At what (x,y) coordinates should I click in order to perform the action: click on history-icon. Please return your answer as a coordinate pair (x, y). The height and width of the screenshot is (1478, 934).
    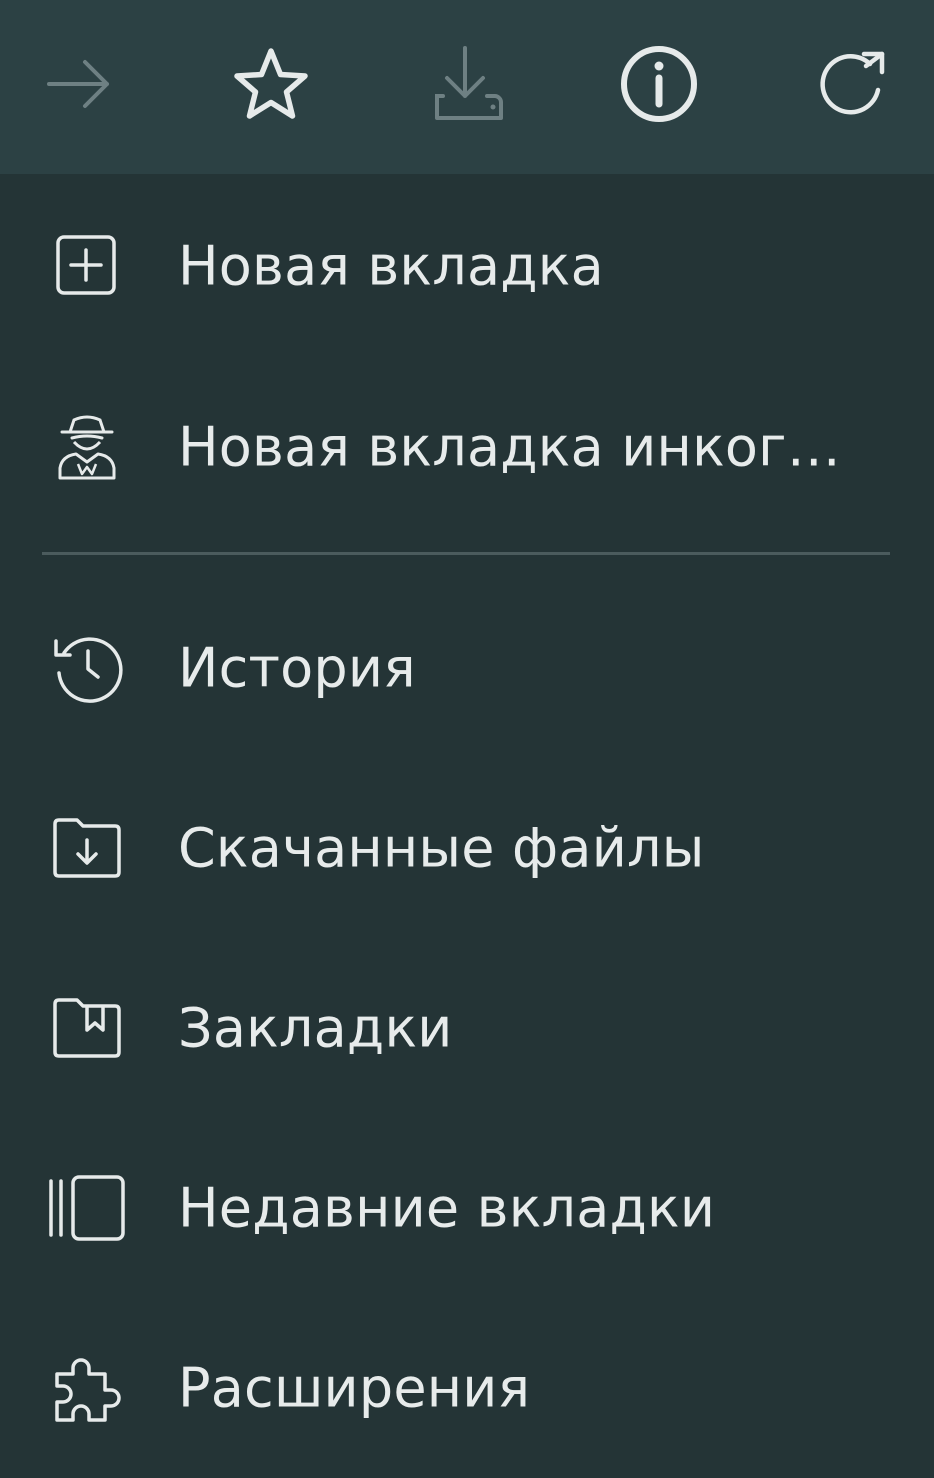
    Looking at the image, I should click on (87, 668).